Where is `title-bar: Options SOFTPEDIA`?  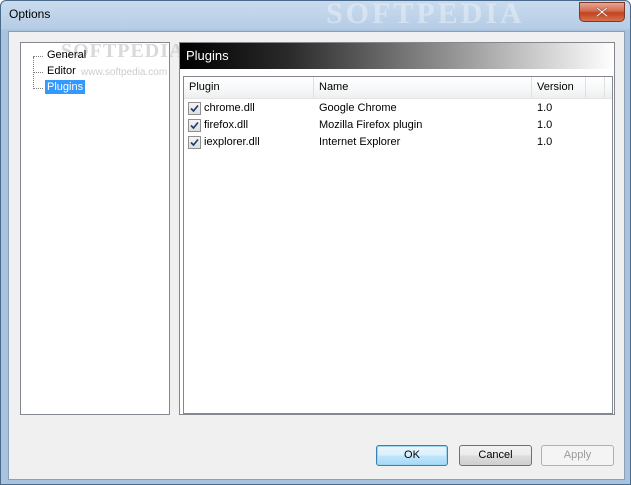
title-bar: Options SOFTPEDIA is located at coordinates (315, 15).